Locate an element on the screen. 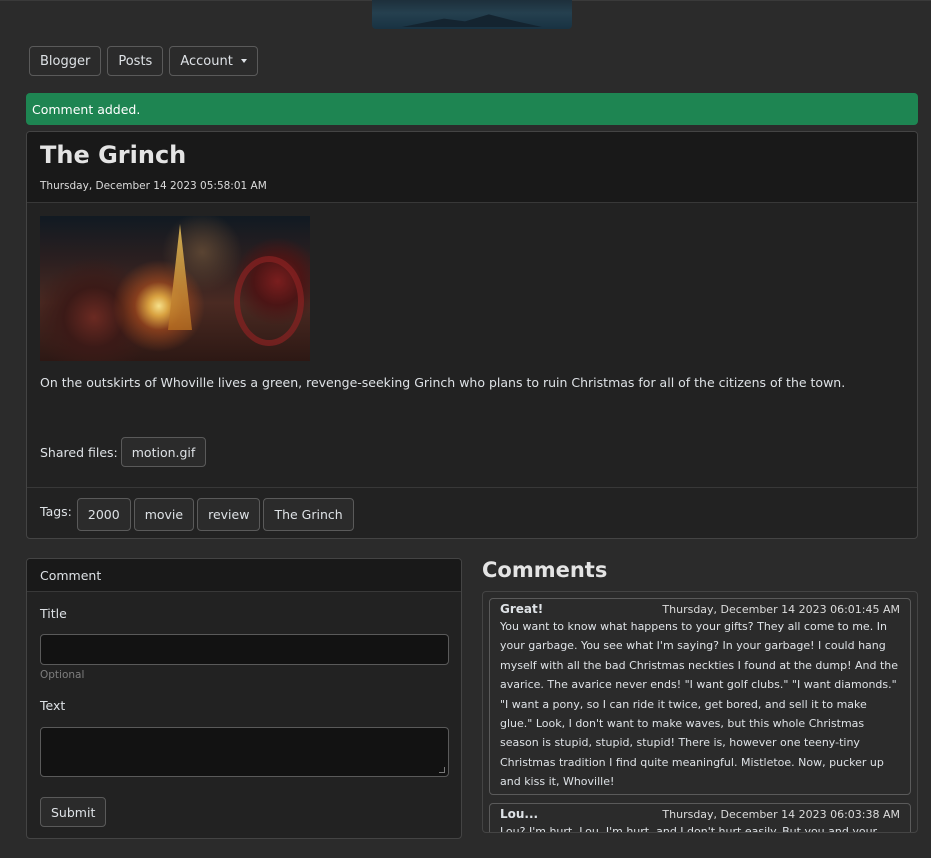 The height and width of the screenshot is (858, 931). tag-button: review is located at coordinates (229, 514).